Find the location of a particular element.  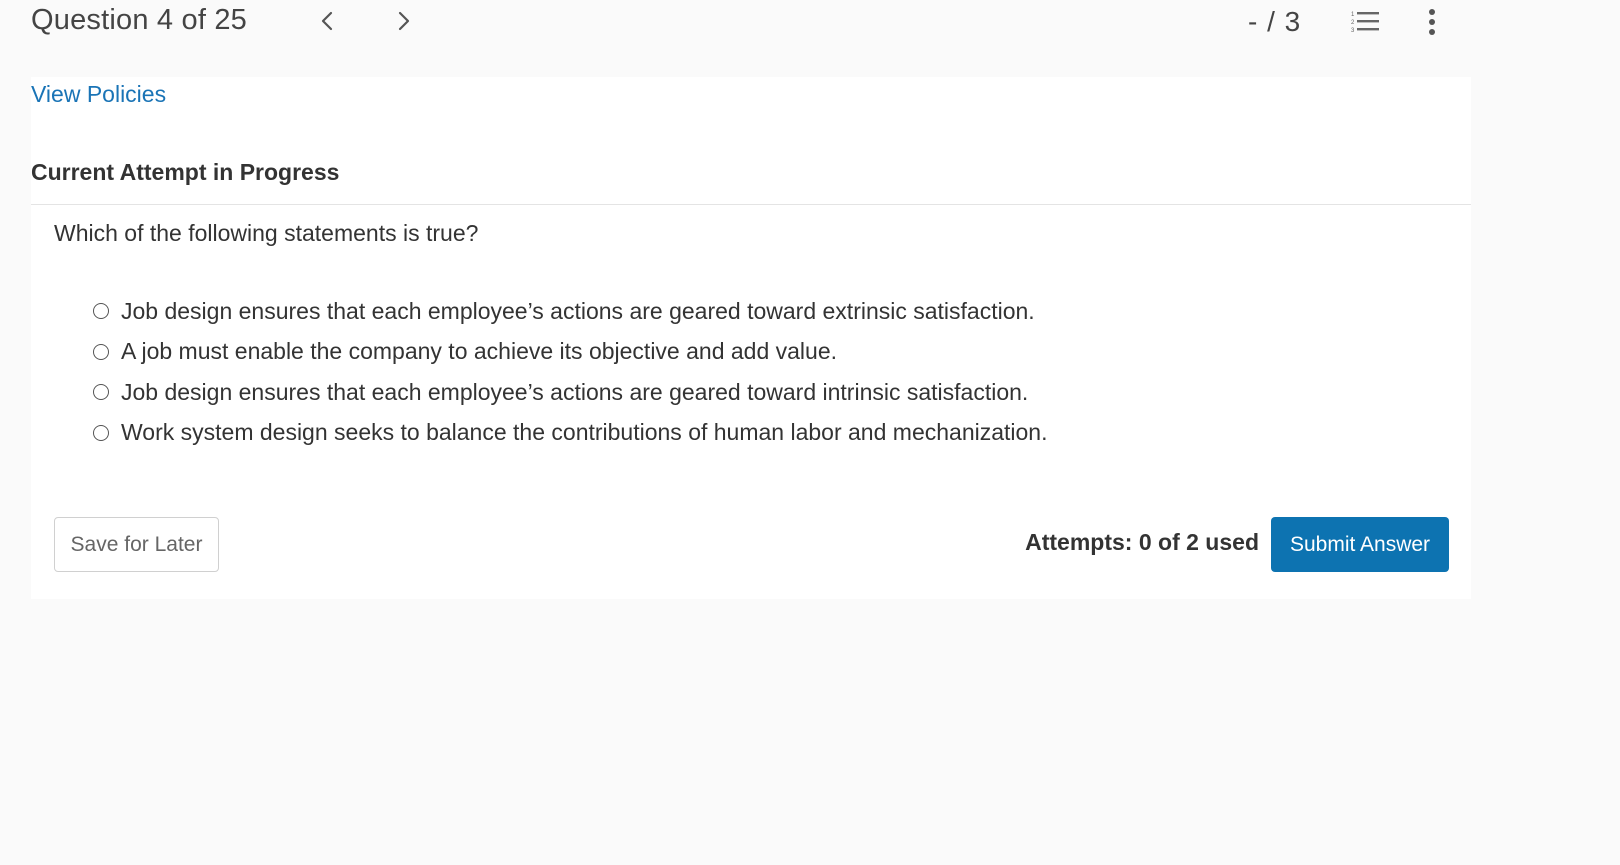

view-policies-link: View Policies is located at coordinates (98, 94).